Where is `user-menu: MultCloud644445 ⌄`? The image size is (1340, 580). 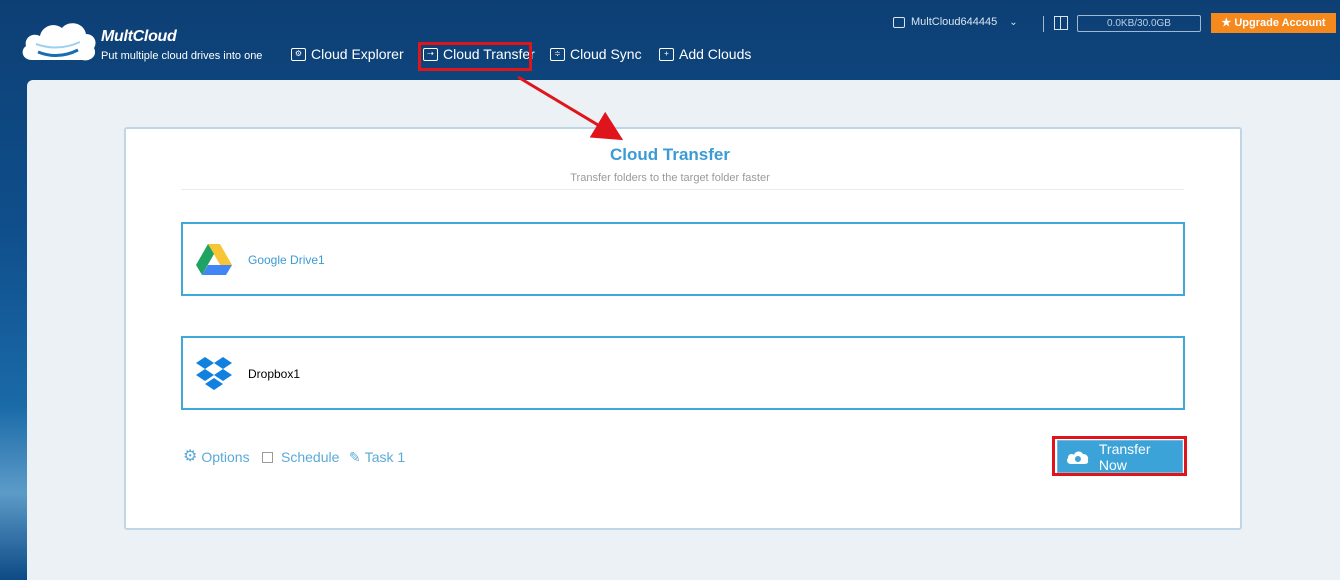
user-menu: MultCloud644445 ⌄ is located at coordinates (955, 22).